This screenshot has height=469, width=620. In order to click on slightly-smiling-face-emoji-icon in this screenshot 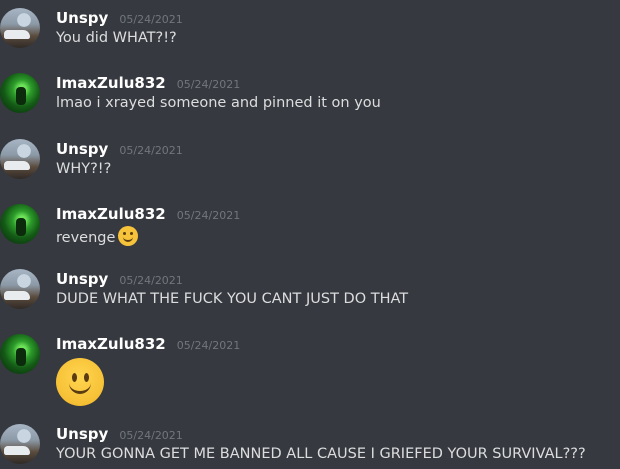, I will do `click(80, 382)`.